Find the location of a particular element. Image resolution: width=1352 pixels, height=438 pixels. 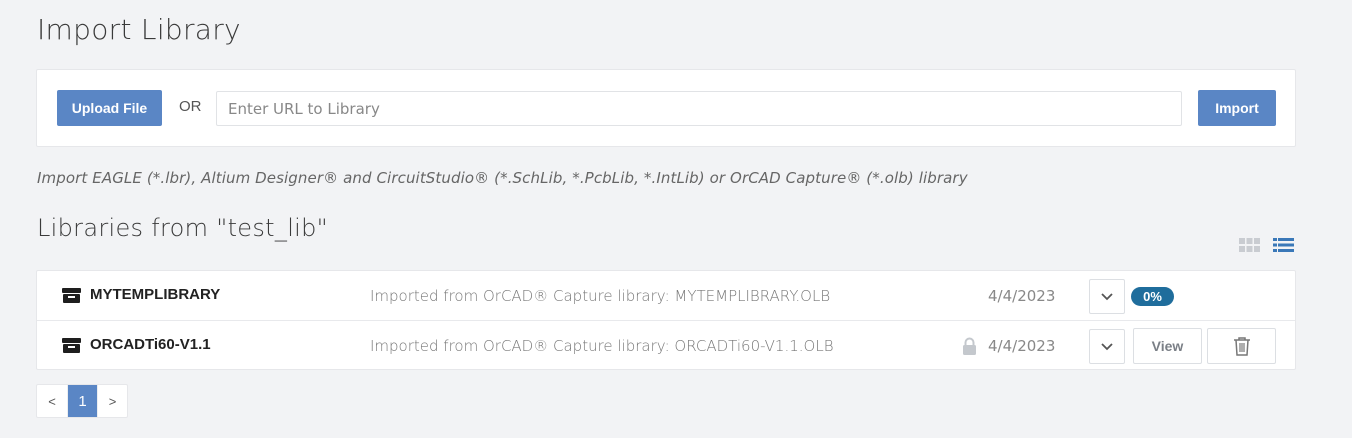

next-page-button: > is located at coordinates (112, 401).